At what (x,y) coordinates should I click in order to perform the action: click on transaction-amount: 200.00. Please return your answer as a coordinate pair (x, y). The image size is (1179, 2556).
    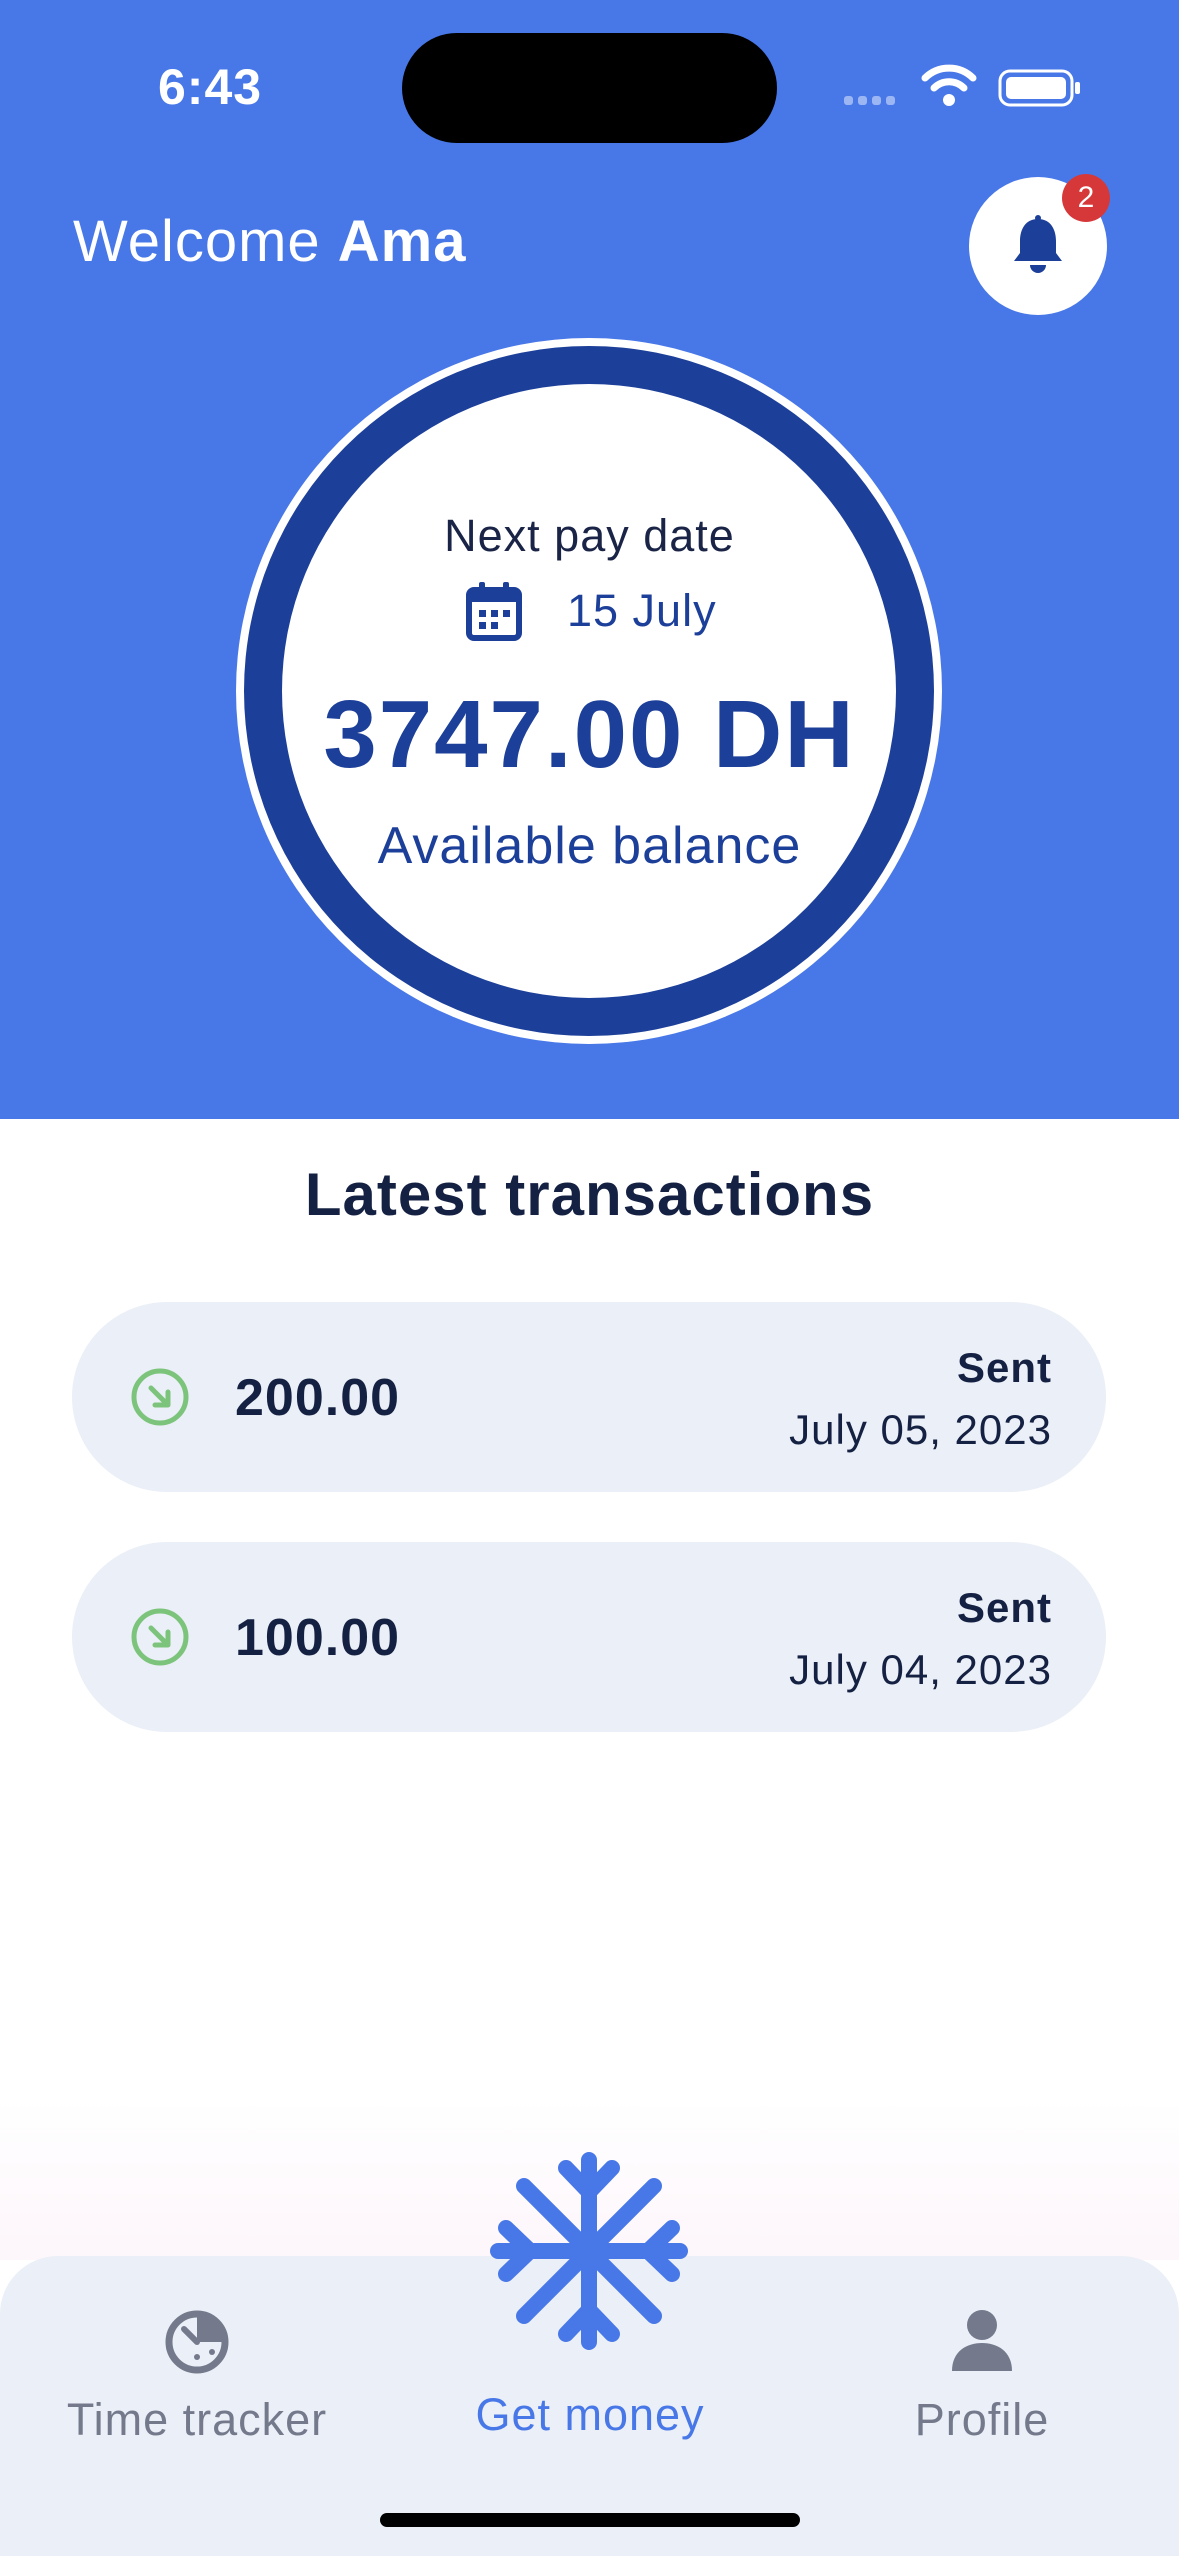
    Looking at the image, I should click on (318, 1398).